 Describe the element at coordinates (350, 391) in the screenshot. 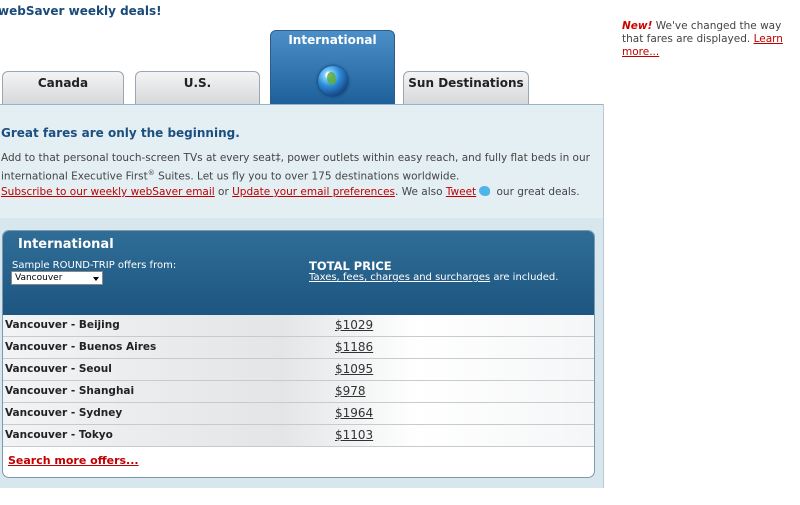

I see `fare-price-link: $978` at that location.